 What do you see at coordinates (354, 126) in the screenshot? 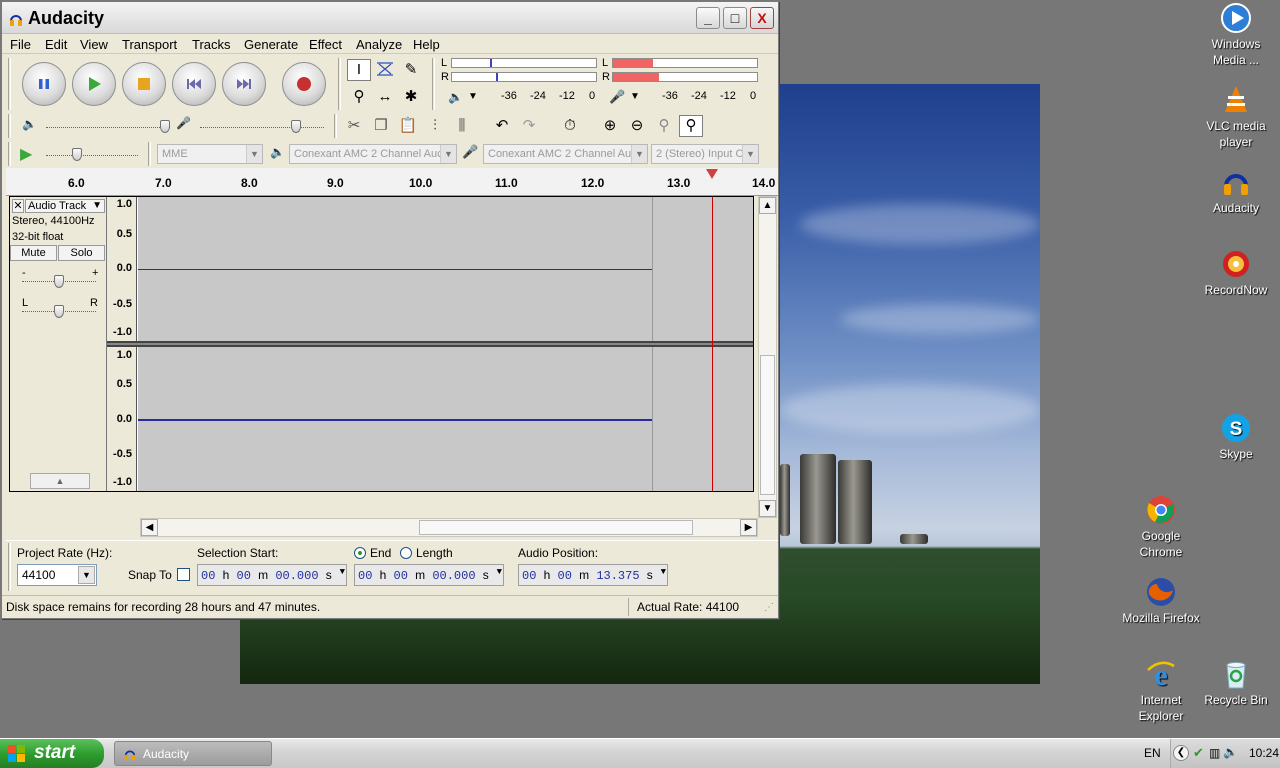
I see `cut-button: ✂` at bounding box center [354, 126].